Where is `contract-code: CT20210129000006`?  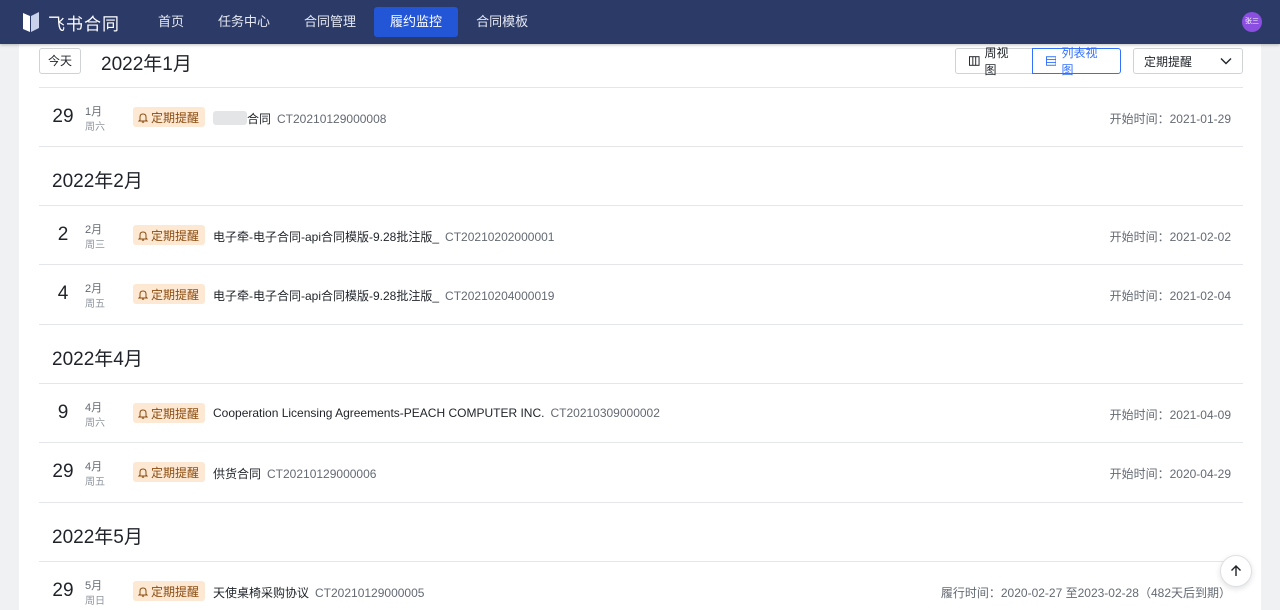 contract-code: CT20210129000006 is located at coordinates (322, 474).